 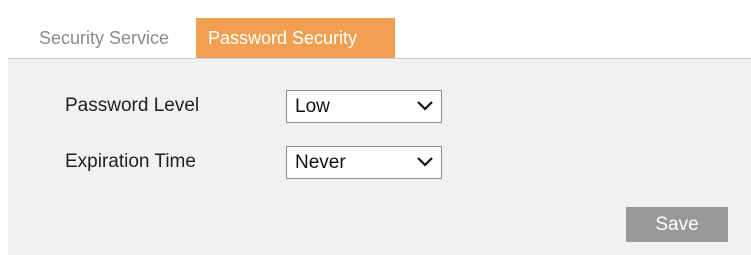 I want to click on tab-password-security: Password Security, so click(x=295, y=38).